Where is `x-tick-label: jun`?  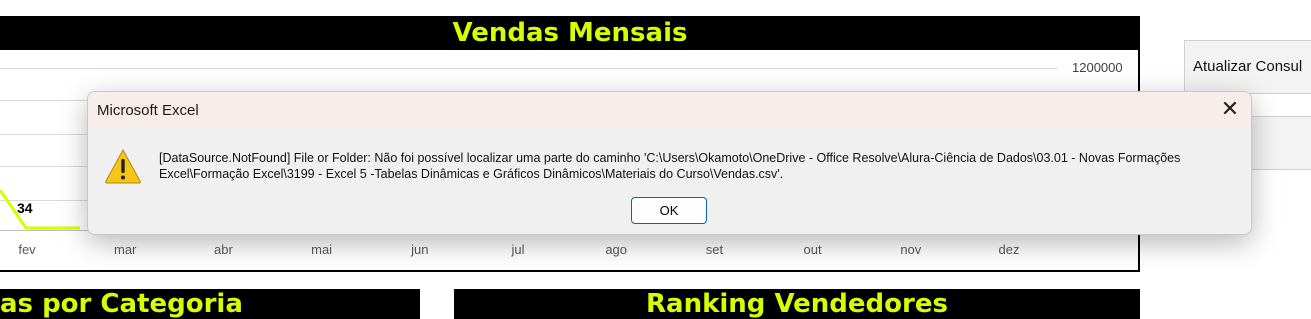 x-tick-label: jun is located at coordinates (420, 249).